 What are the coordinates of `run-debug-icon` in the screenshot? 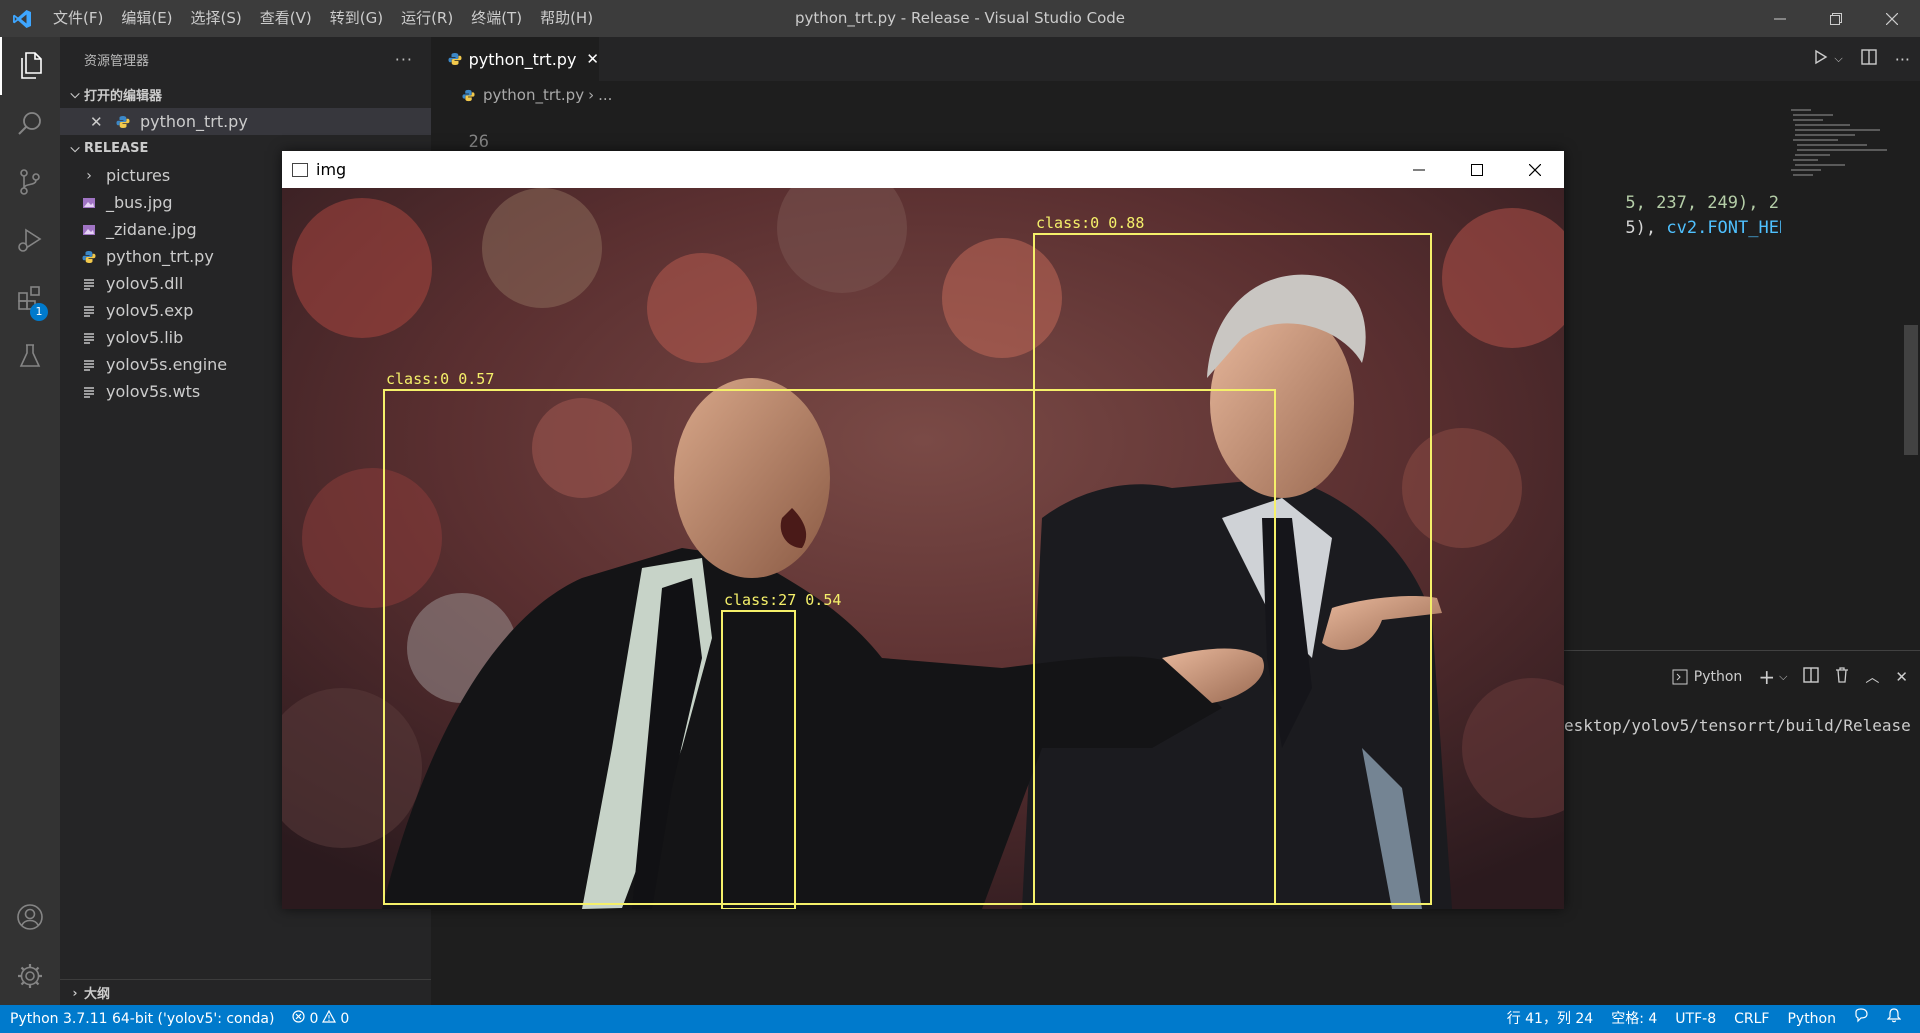 It's located at (30, 240).